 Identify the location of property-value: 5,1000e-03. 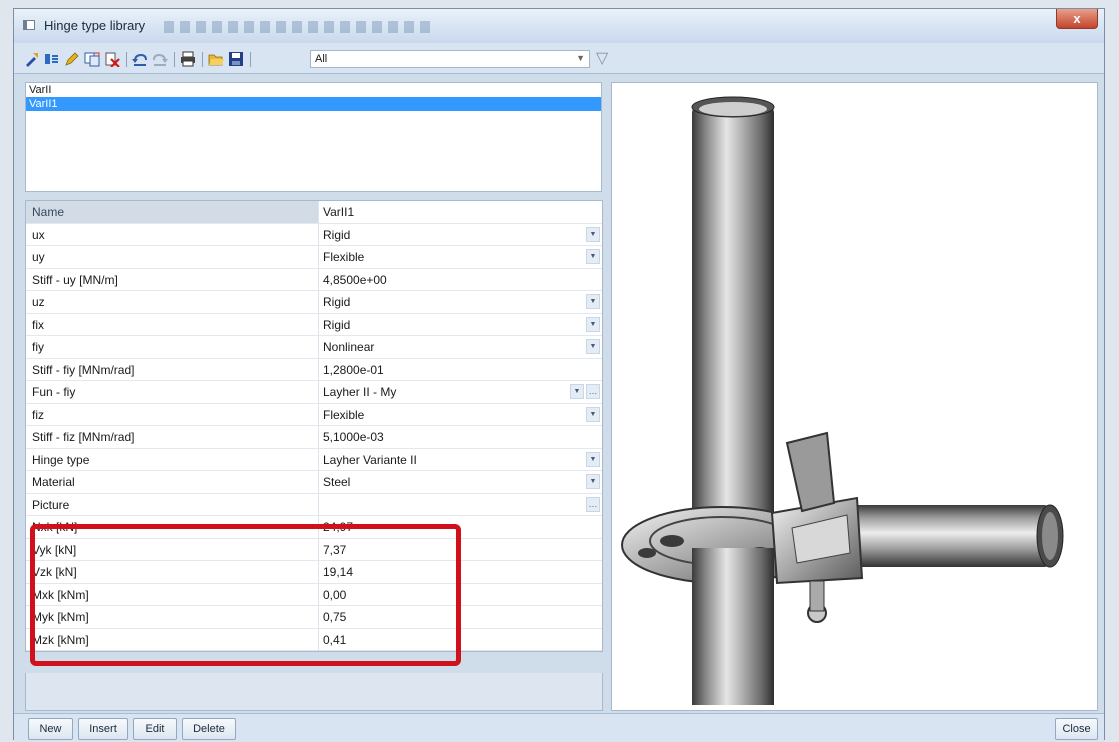
(460, 437).